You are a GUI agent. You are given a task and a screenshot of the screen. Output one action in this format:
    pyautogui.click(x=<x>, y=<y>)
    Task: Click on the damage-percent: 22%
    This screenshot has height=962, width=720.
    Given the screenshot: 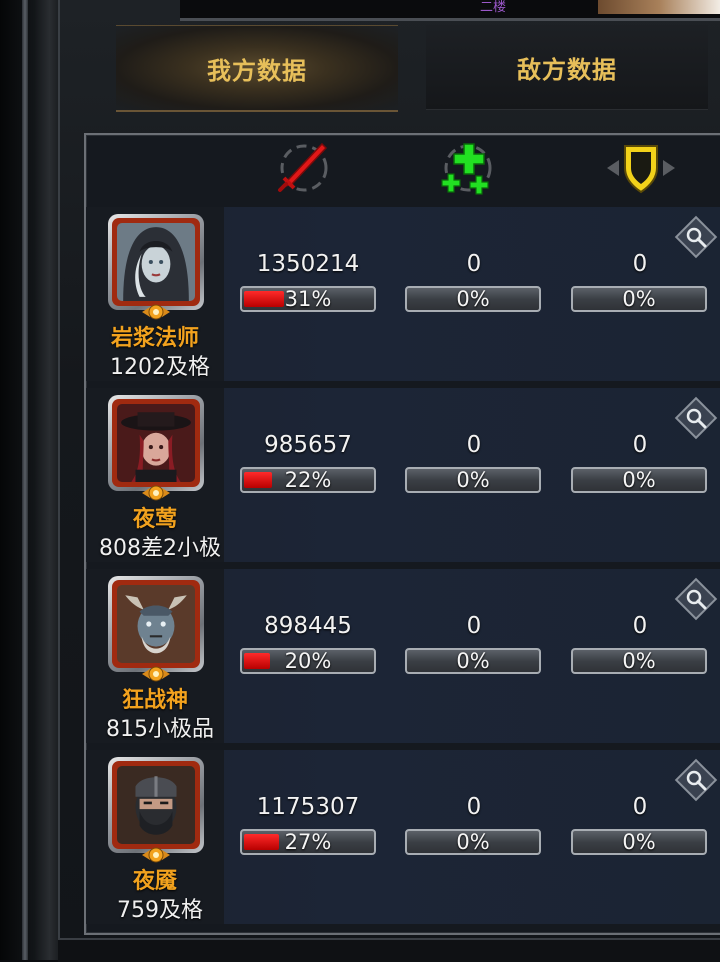 What is the action you would take?
    pyautogui.click(x=308, y=480)
    